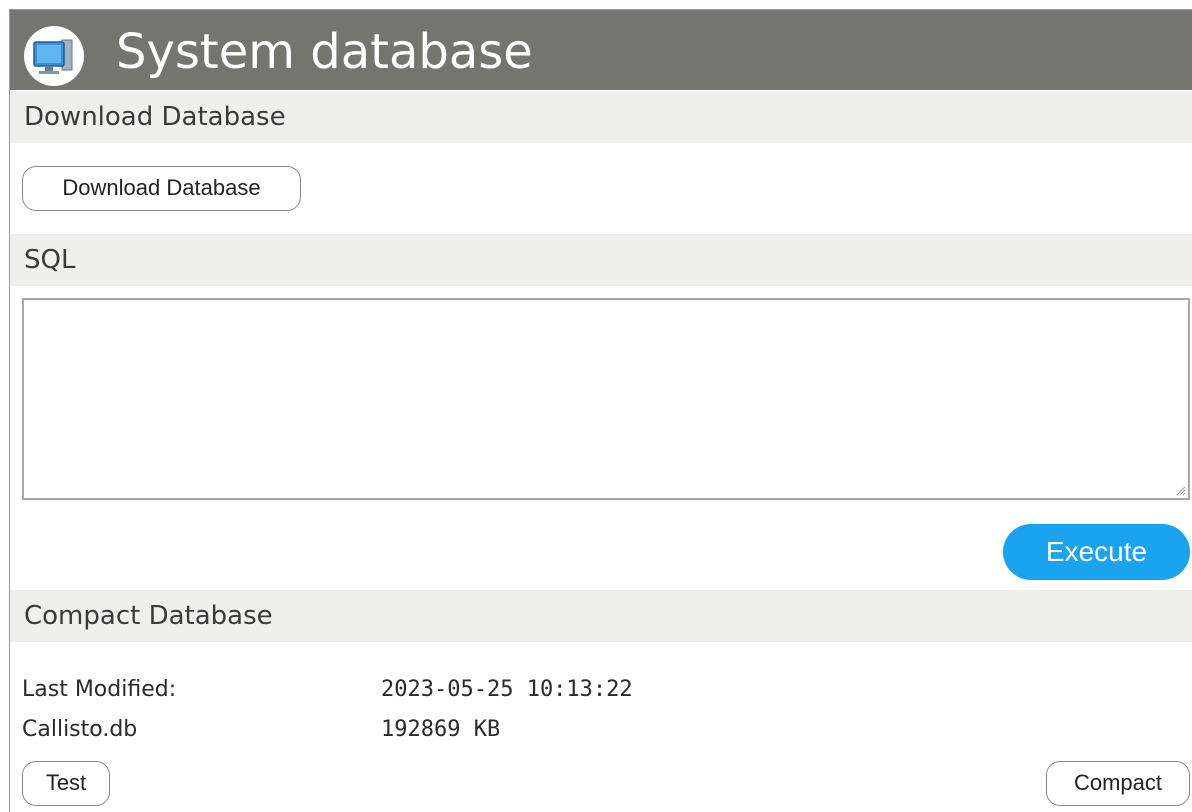 This screenshot has height=812, width=1192. Describe the element at coordinates (1096, 552) in the screenshot. I see `execute-button: Execute` at that location.